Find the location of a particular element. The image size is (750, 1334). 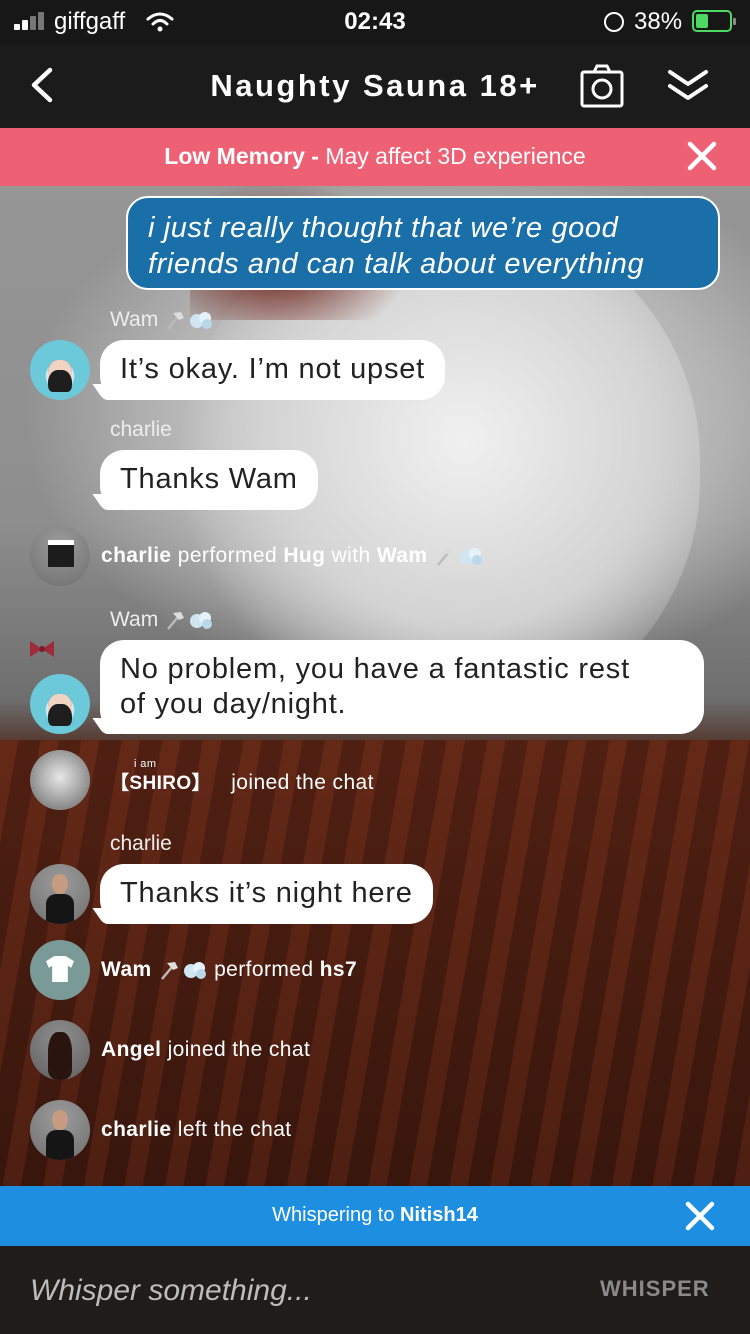

battery-percent: 38% is located at coordinates (658, 21).